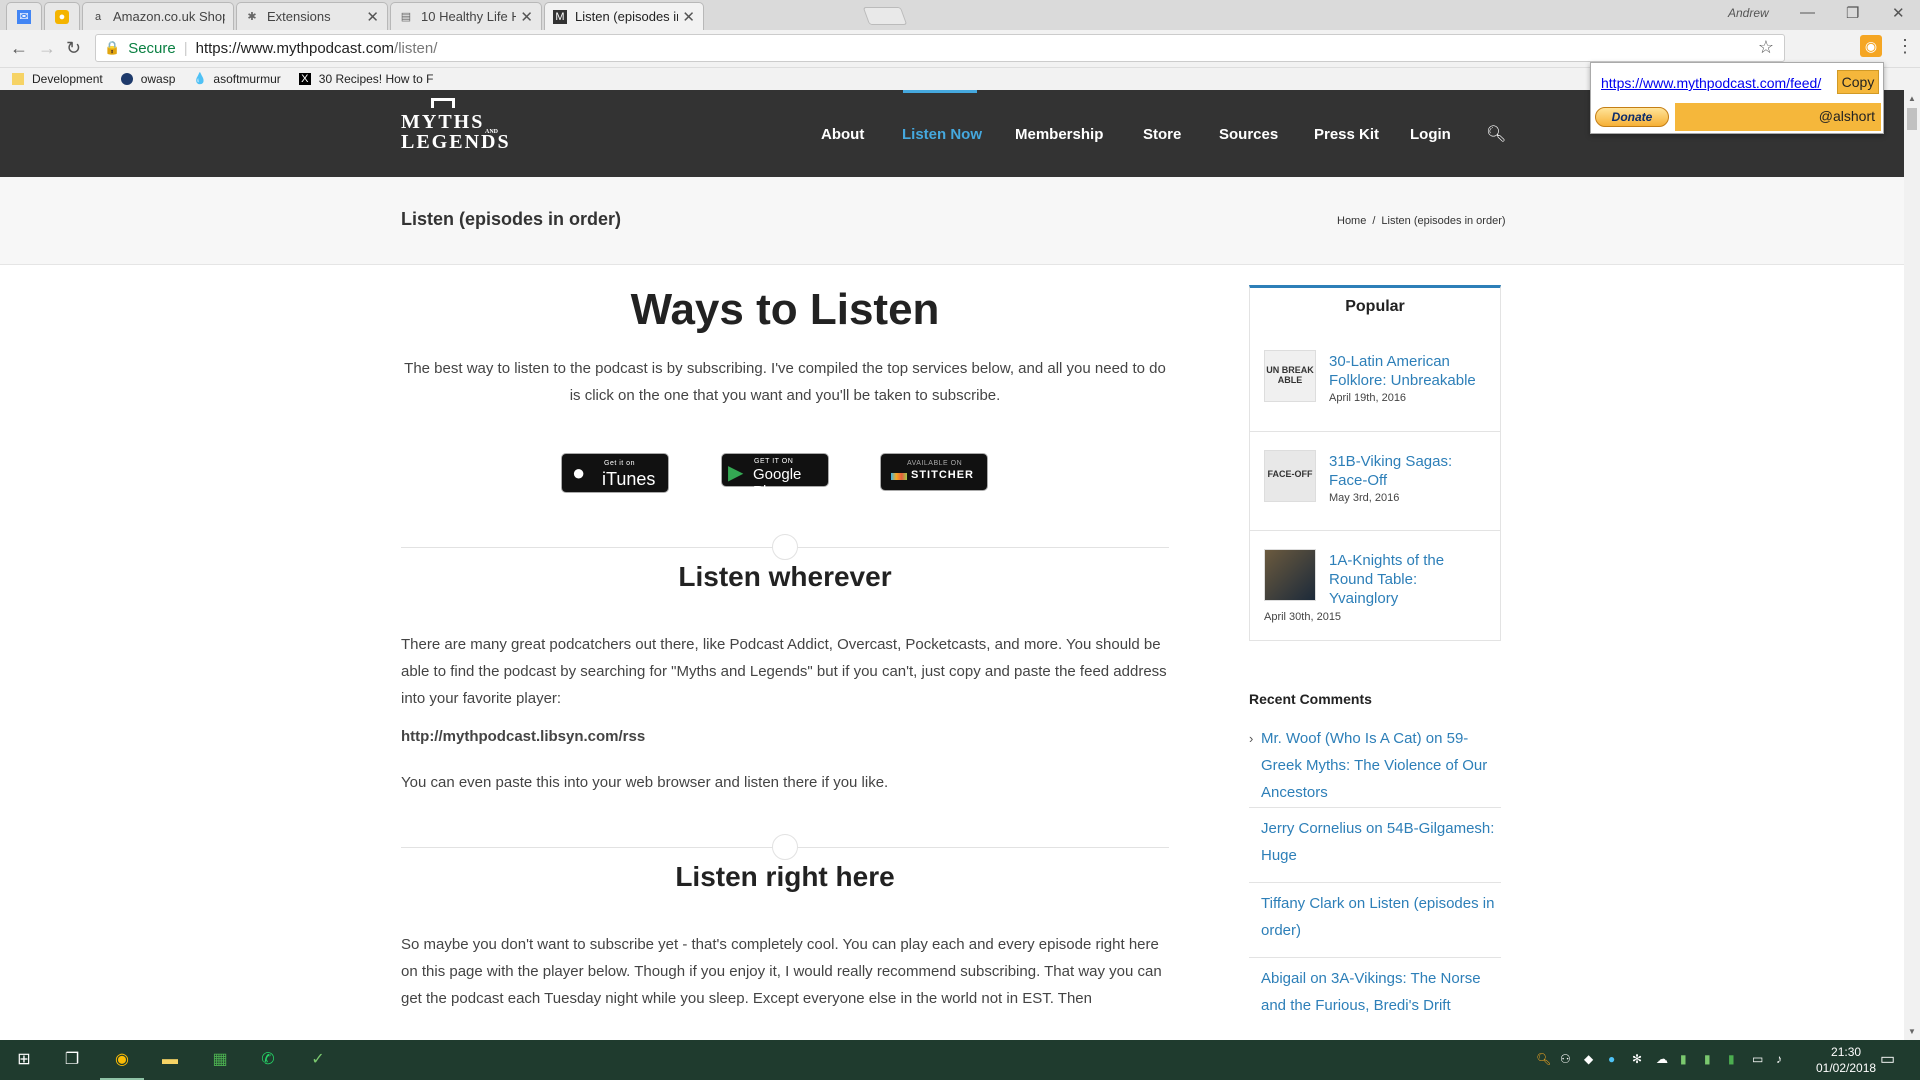 The image size is (1920, 1080). Describe the element at coordinates (1351, 221) in the screenshot. I see `breadcrumb-home: Home` at that location.